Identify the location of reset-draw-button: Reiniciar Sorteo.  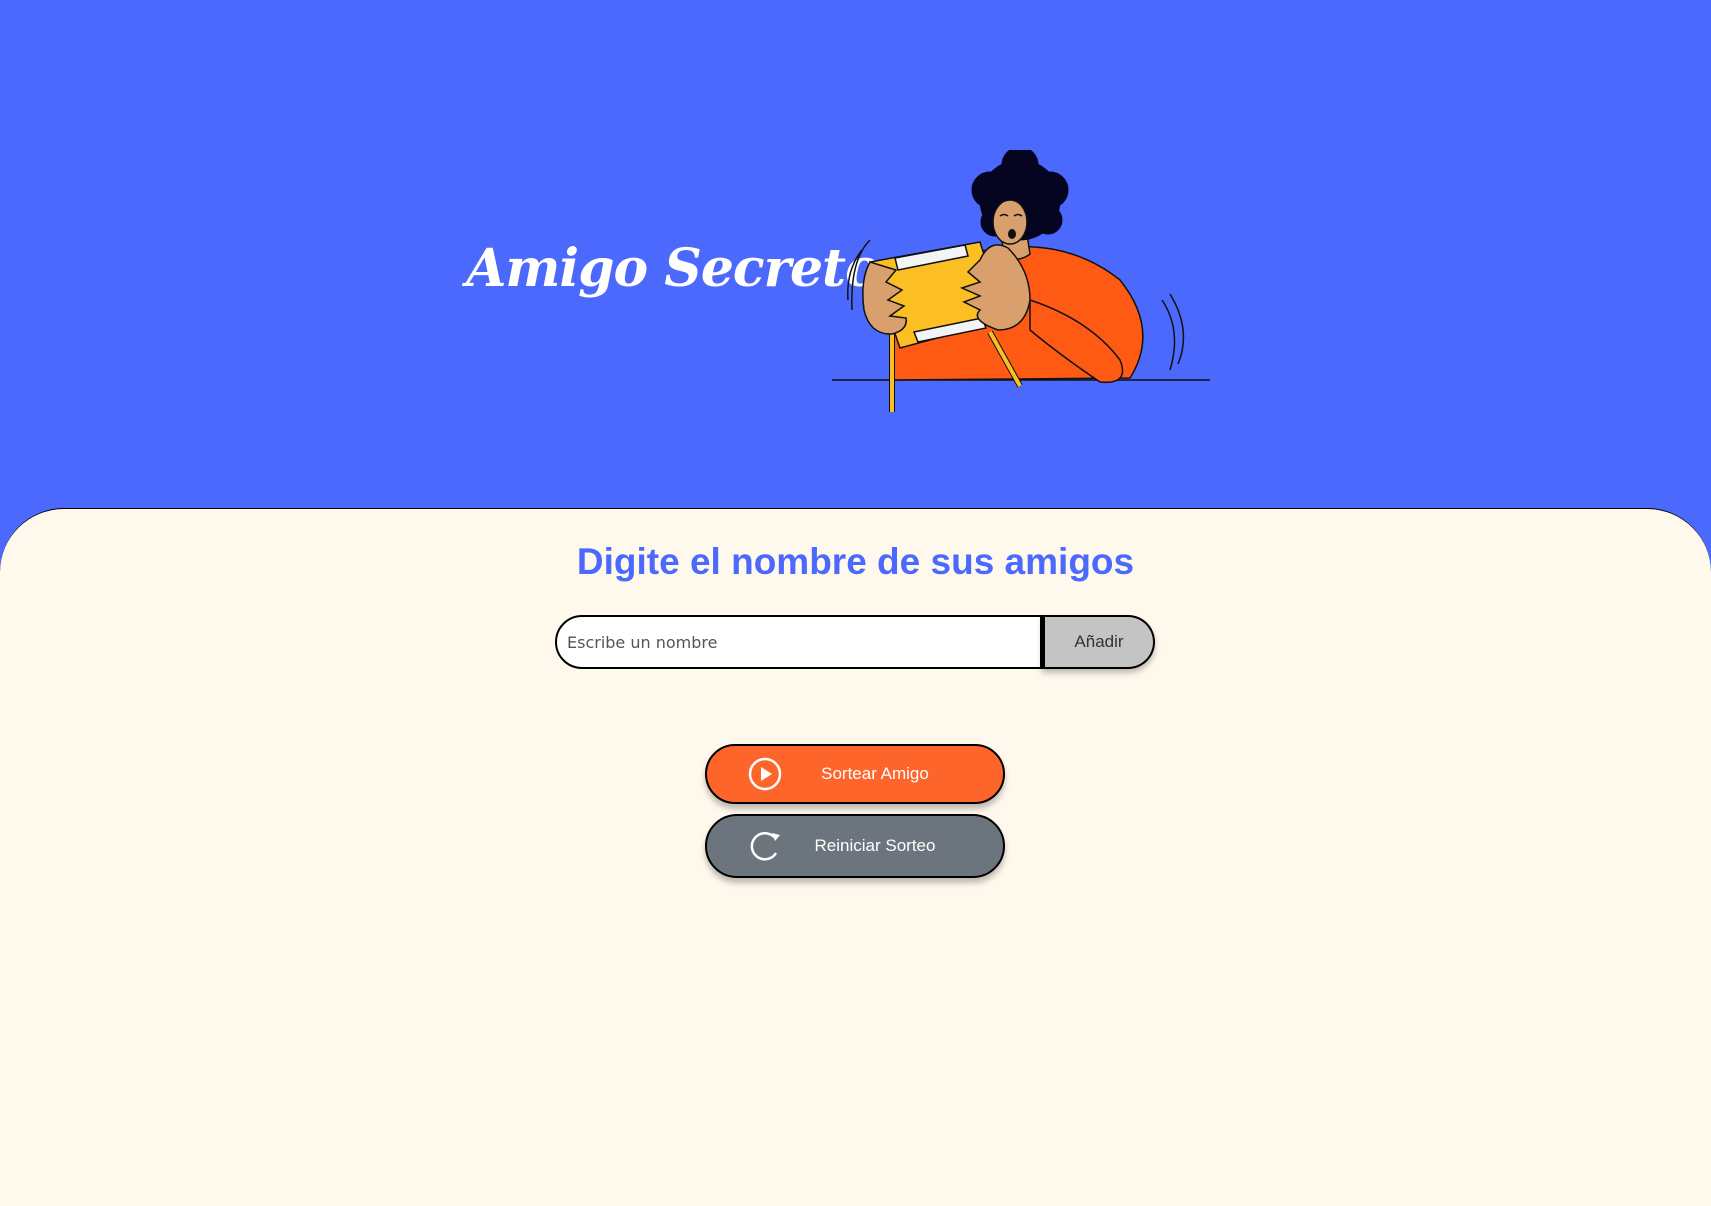
(855, 846).